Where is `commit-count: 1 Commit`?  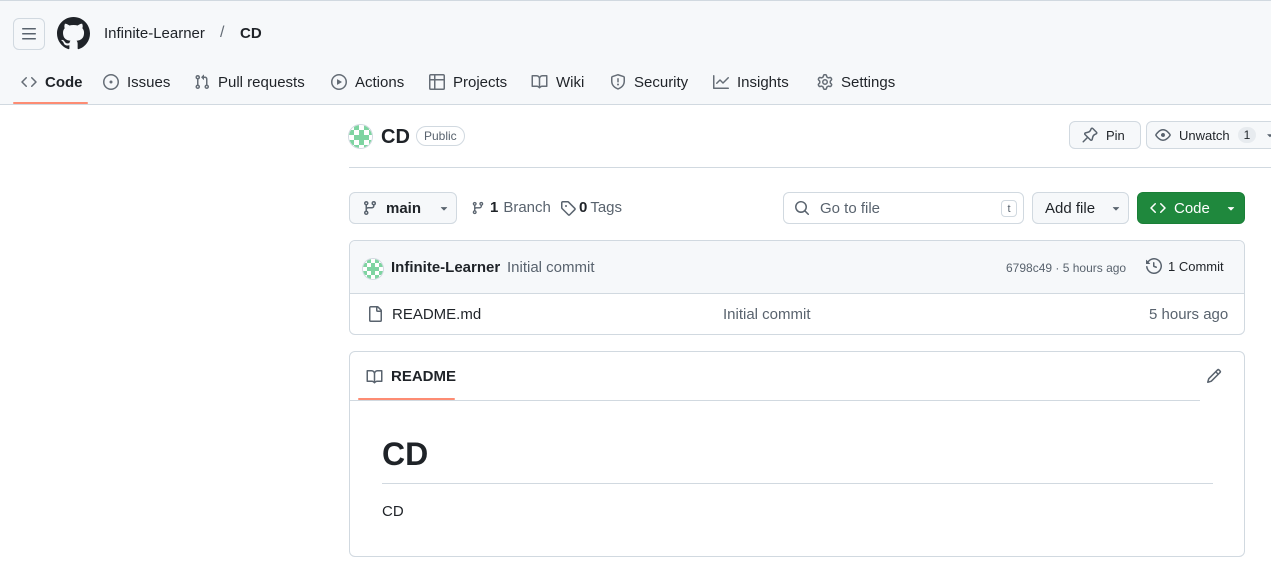 commit-count: 1 Commit is located at coordinates (1196, 266).